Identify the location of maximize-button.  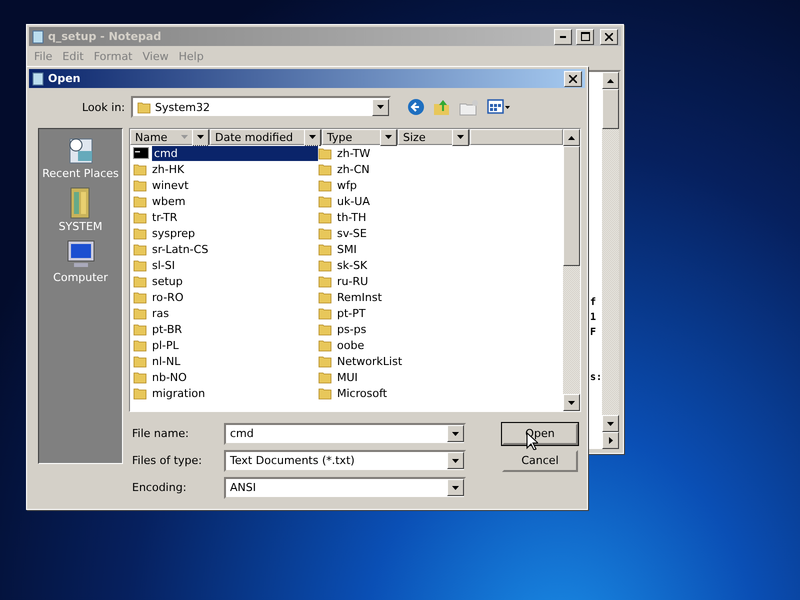
(585, 36).